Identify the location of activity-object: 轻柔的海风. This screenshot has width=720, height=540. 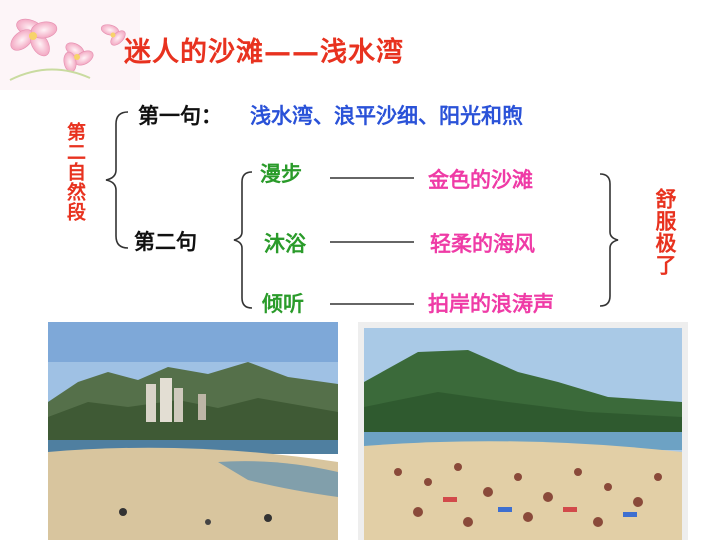
(482, 244).